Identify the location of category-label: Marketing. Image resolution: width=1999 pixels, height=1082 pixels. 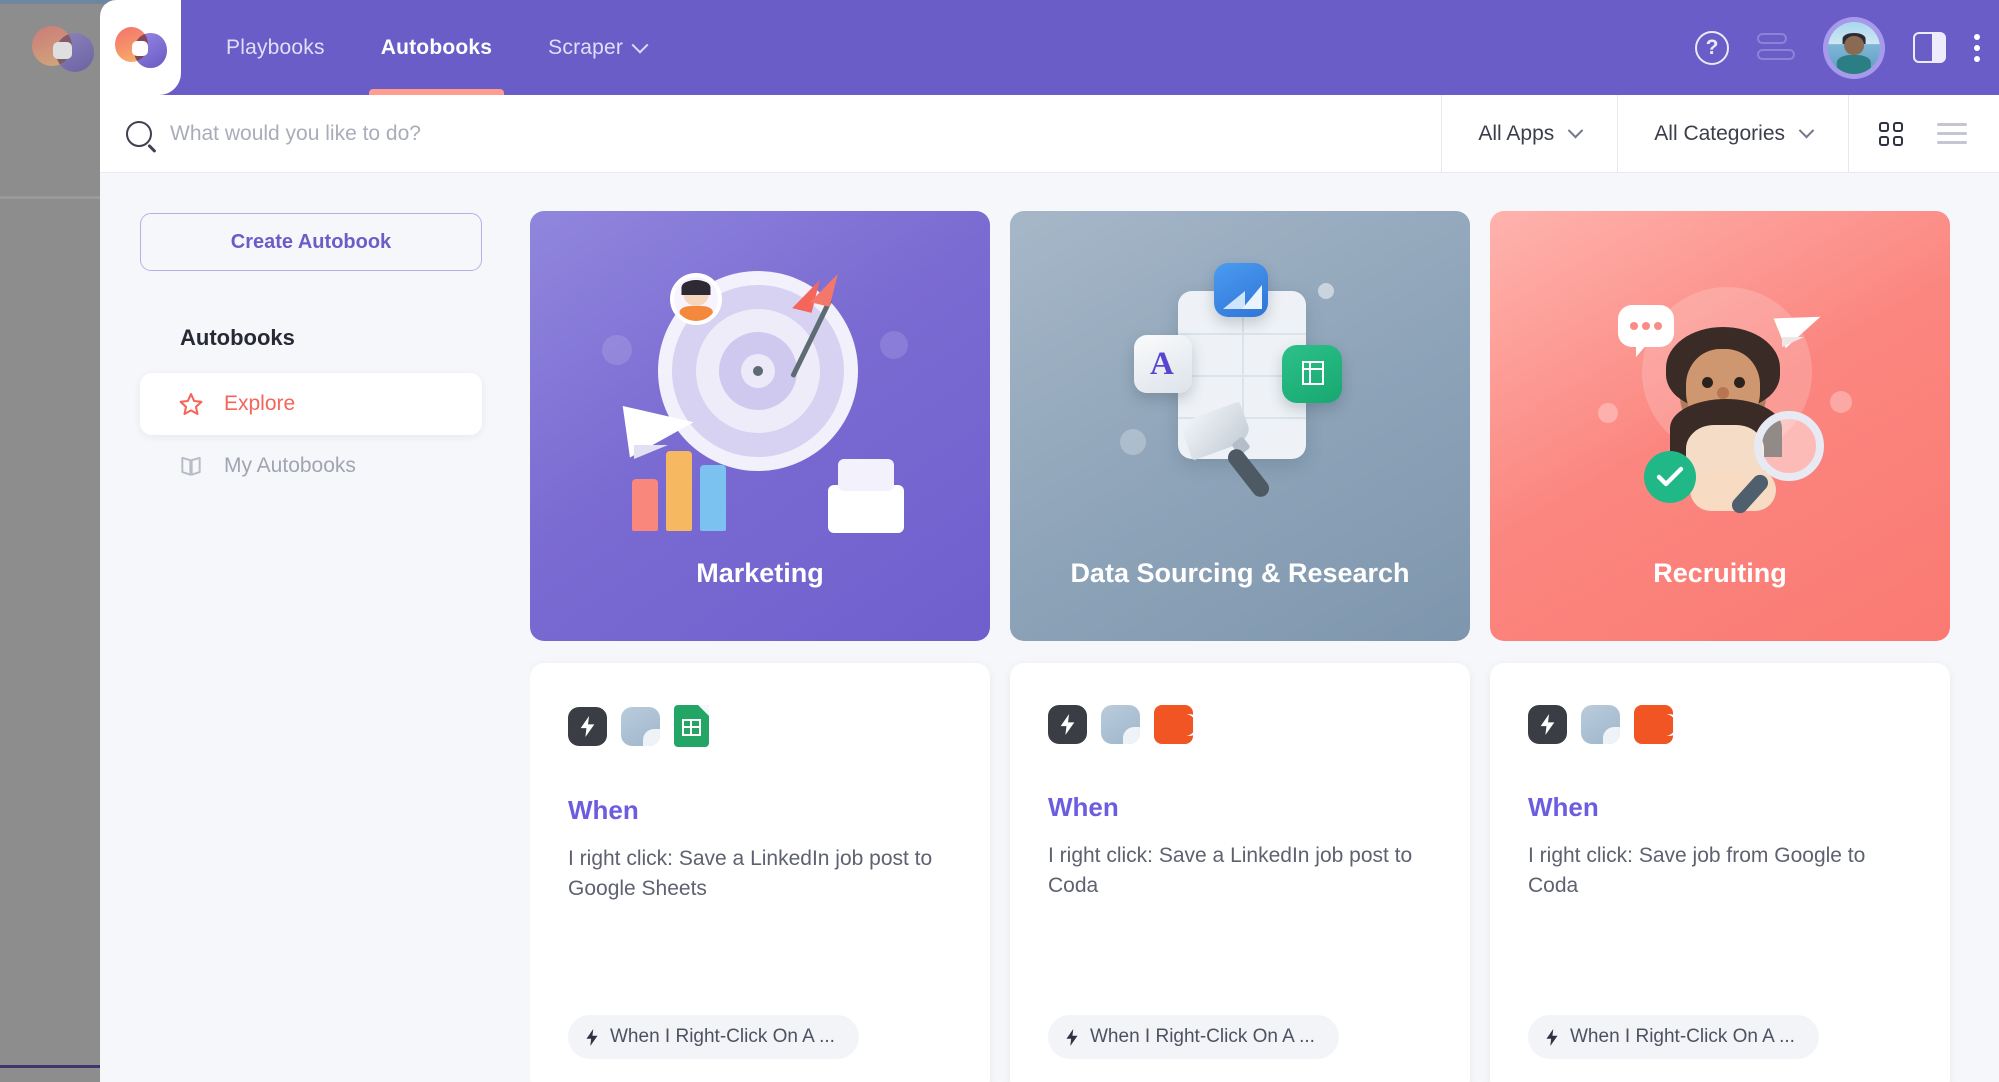
(760, 573).